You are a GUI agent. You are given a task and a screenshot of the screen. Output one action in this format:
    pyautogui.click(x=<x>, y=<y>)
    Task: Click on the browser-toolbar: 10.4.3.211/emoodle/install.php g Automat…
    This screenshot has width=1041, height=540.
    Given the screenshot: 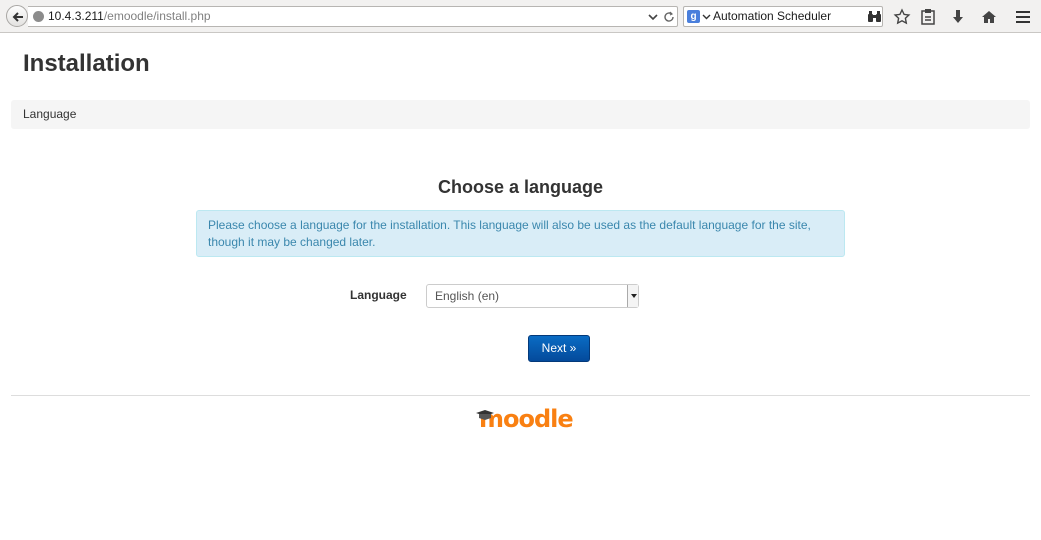 What is the action you would take?
    pyautogui.click(x=520, y=16)
    